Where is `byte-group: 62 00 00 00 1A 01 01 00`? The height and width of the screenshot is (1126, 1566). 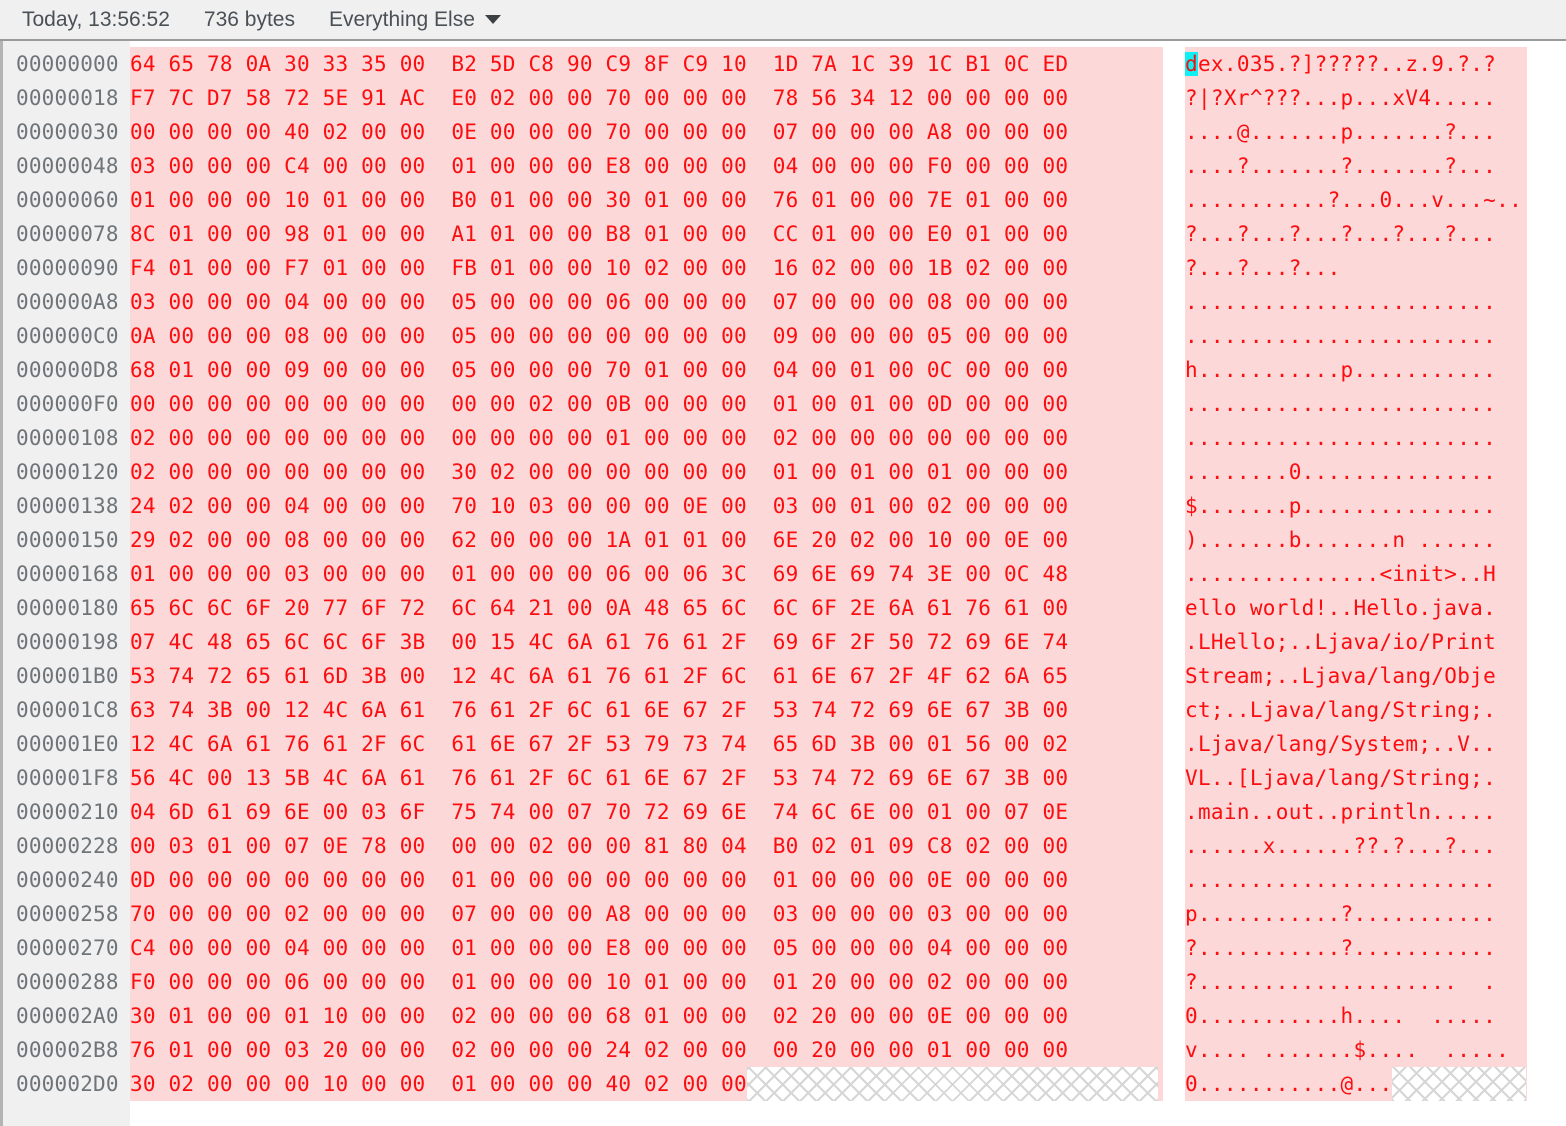 byte-group: 62 00 00 00 1A 01 01 00 is located at coordinates (598, 540).